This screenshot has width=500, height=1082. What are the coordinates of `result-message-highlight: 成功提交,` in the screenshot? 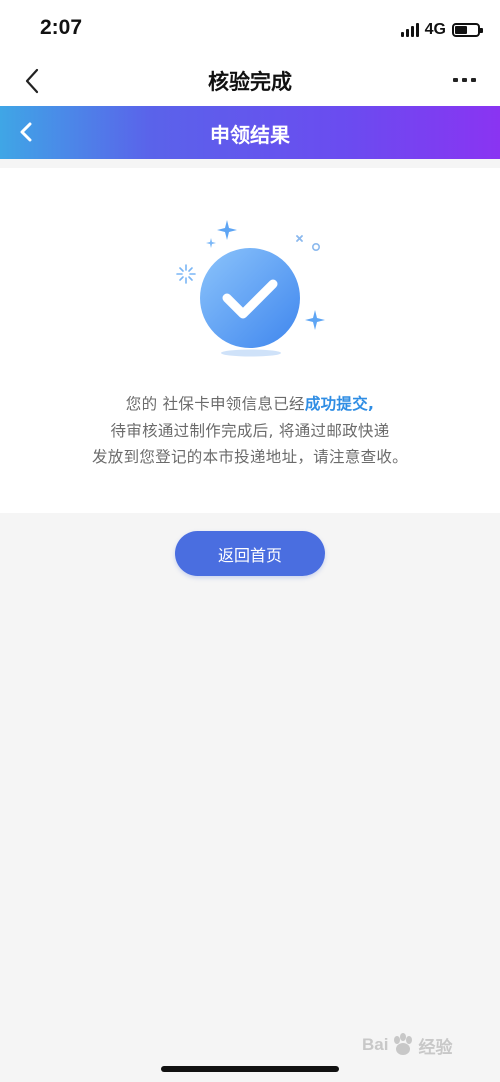 It's located at (339, 404).